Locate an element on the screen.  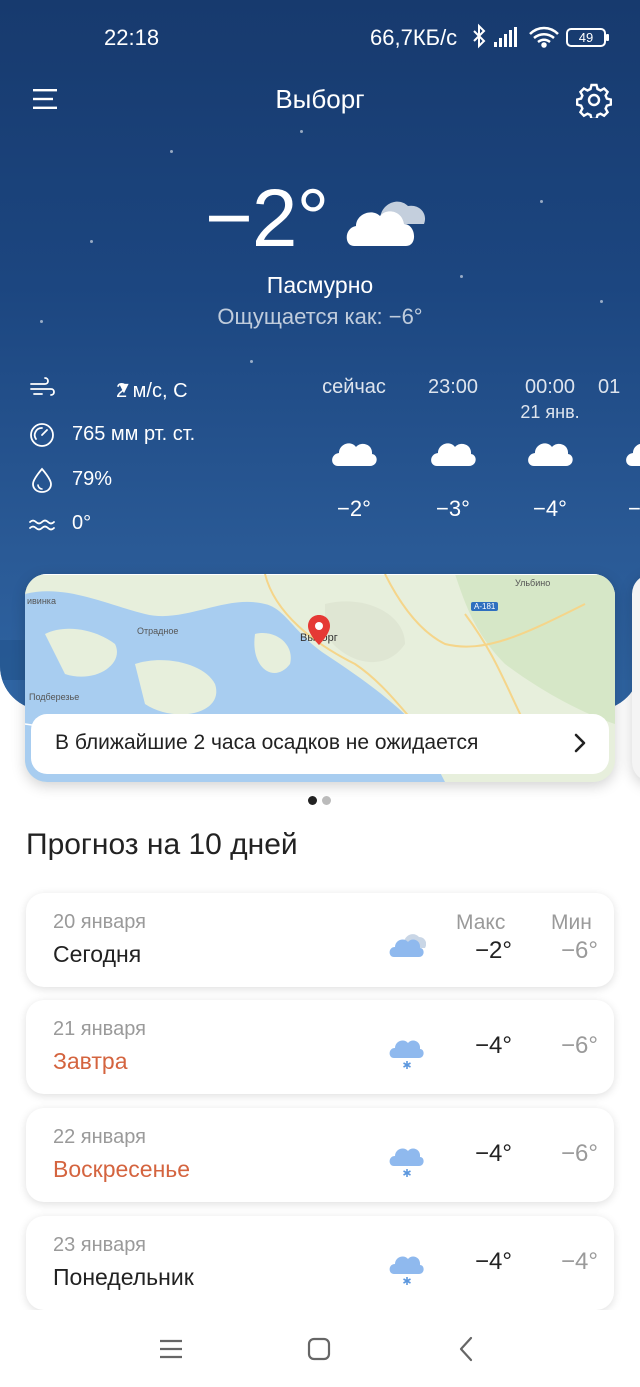
carousel-dot is located at coordinates (326, 800).